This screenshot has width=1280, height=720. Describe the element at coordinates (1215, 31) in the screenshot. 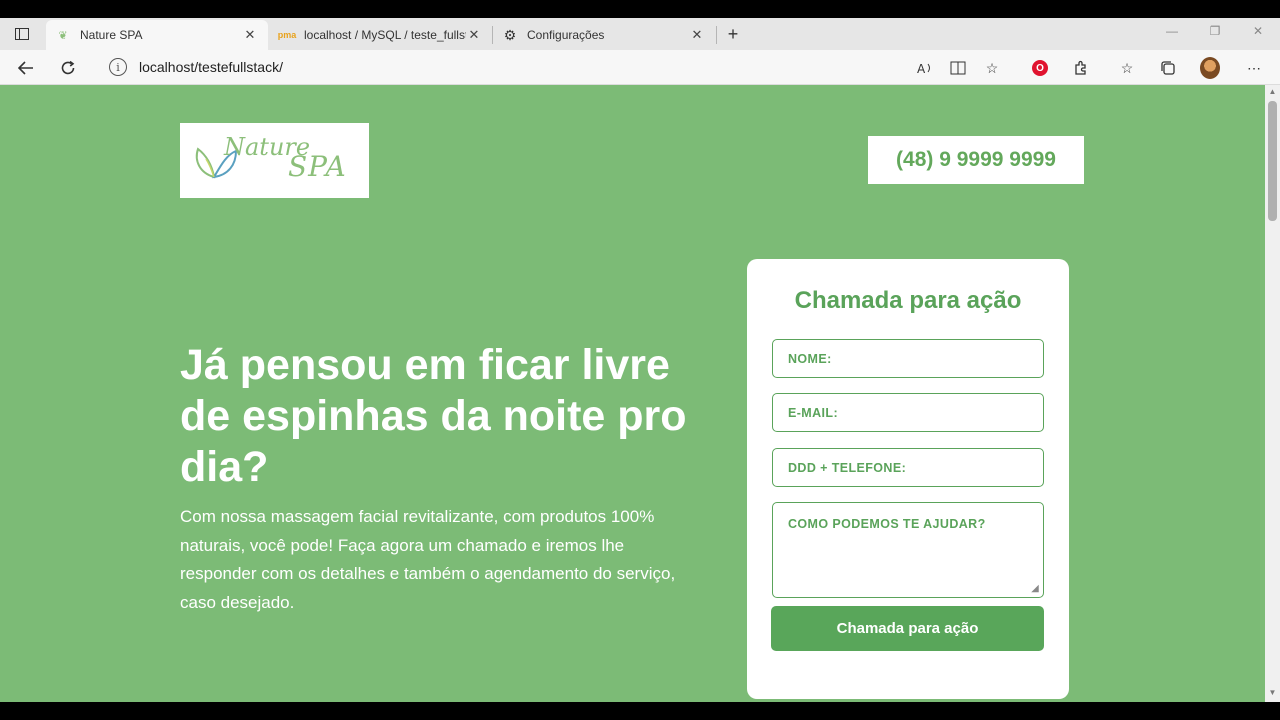

I see `restore-icon: ❐` at that location.